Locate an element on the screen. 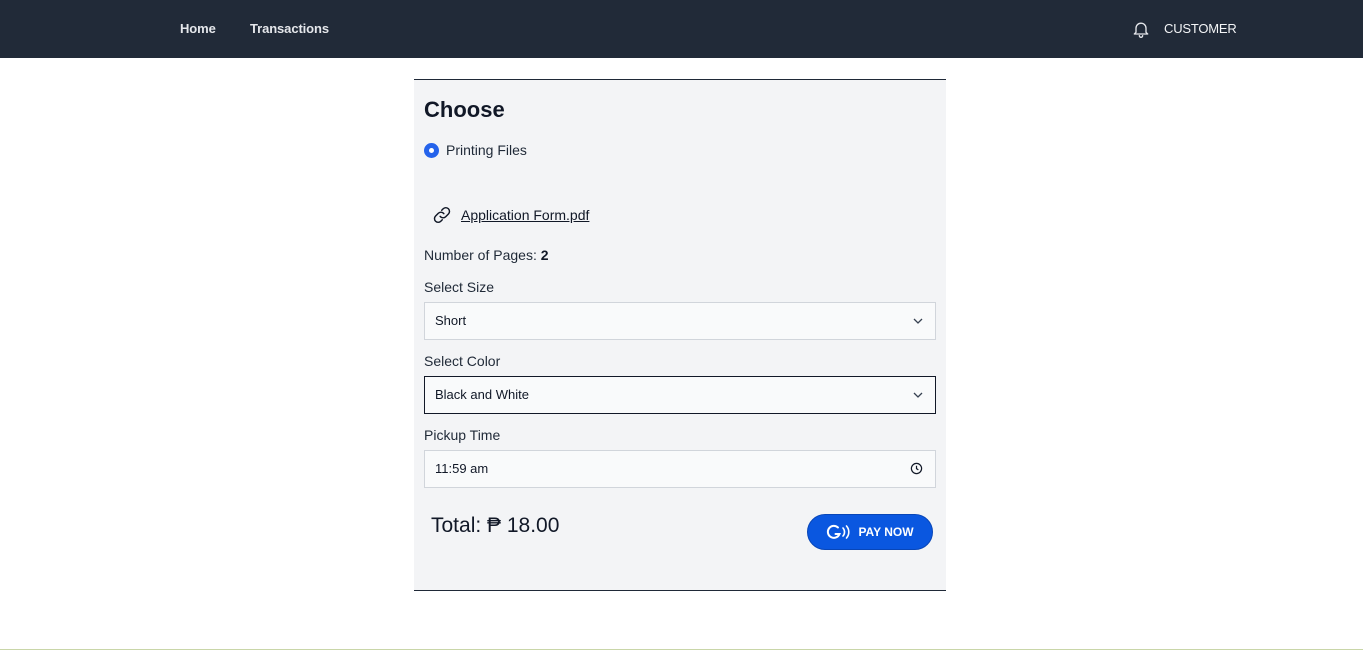 This screenshot has height=651, width=1363. number-of-pages: Number of Pages: 2 is located at coordinates (486, 255).